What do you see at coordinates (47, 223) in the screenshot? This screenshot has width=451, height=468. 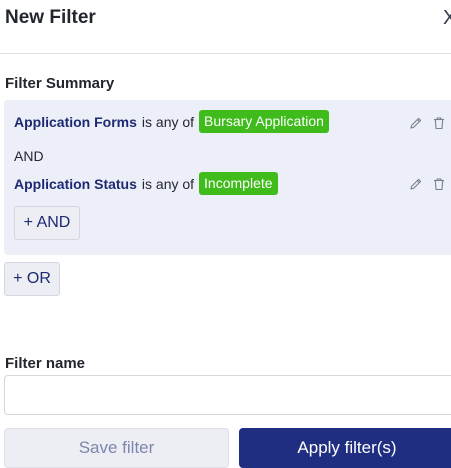 I see `add-and-button: + AND` at bounding box center [47, 223].